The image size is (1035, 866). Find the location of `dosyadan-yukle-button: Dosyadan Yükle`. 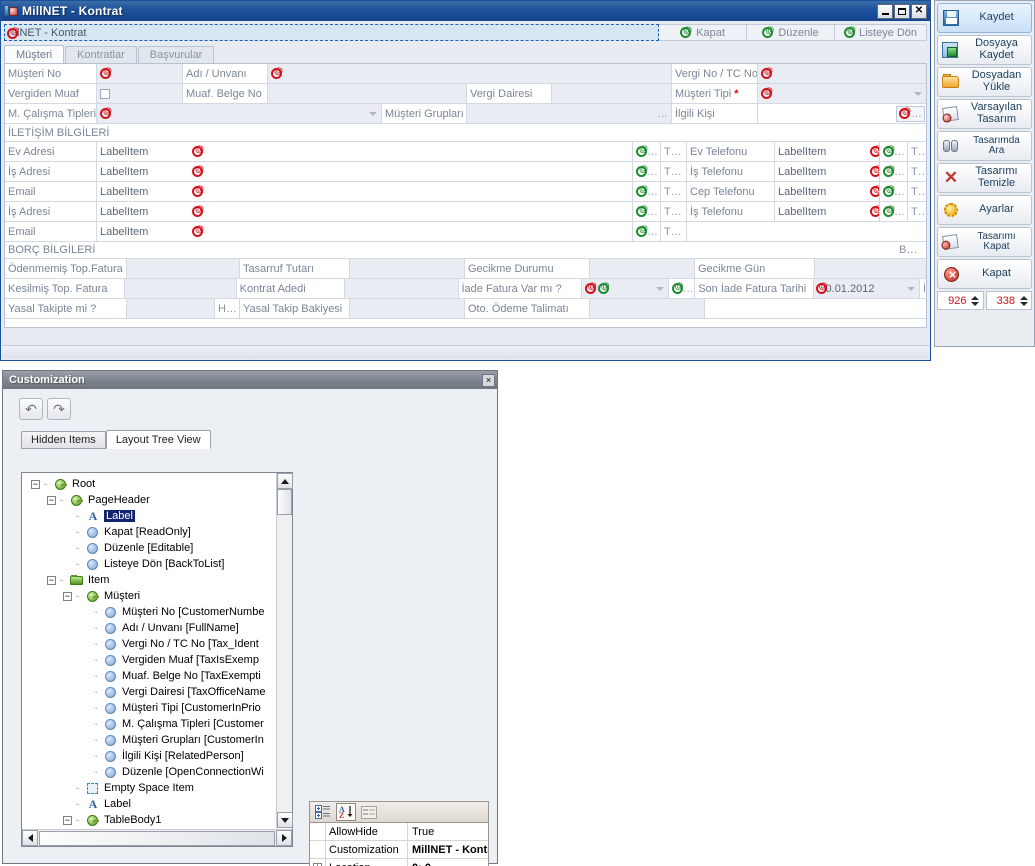

dosyadan-yukle-button: Dosyadan Yükle is located at coordinates (984, 82).